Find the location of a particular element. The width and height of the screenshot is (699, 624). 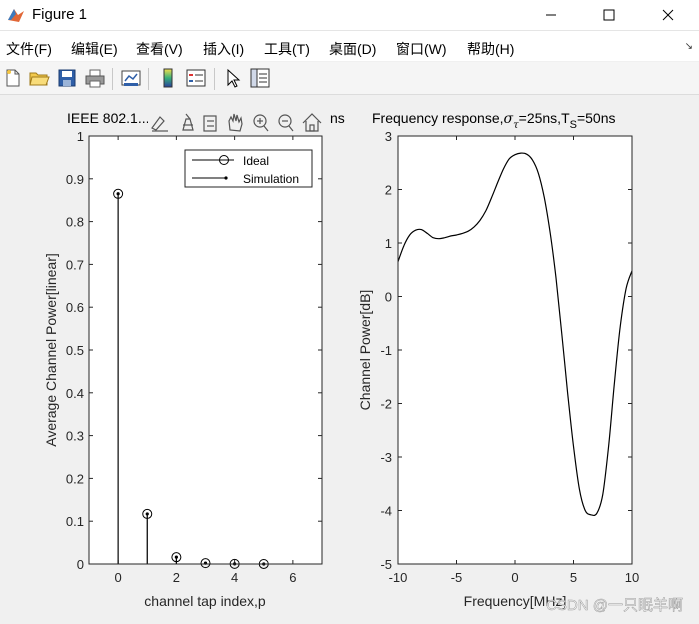

y-tick-label: 0.1 is located at coordinates (75, 521).